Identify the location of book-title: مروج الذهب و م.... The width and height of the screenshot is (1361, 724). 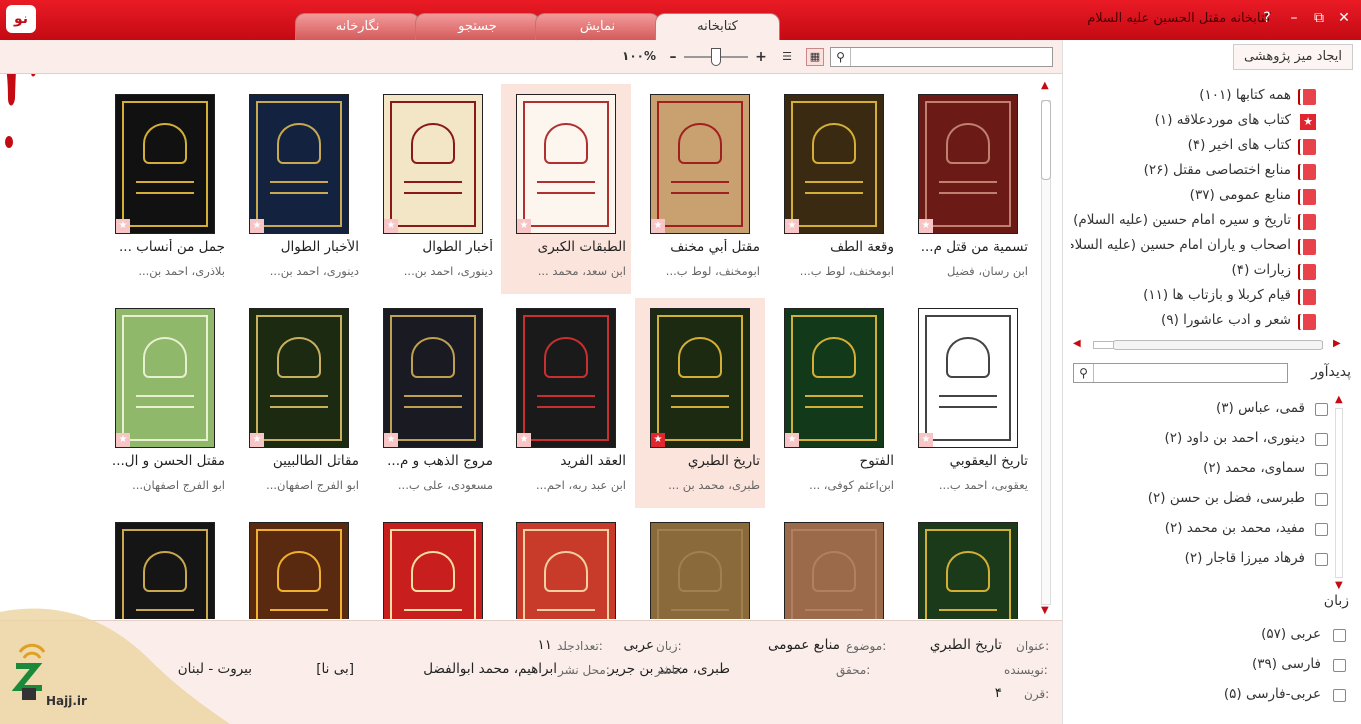
(433, 461).